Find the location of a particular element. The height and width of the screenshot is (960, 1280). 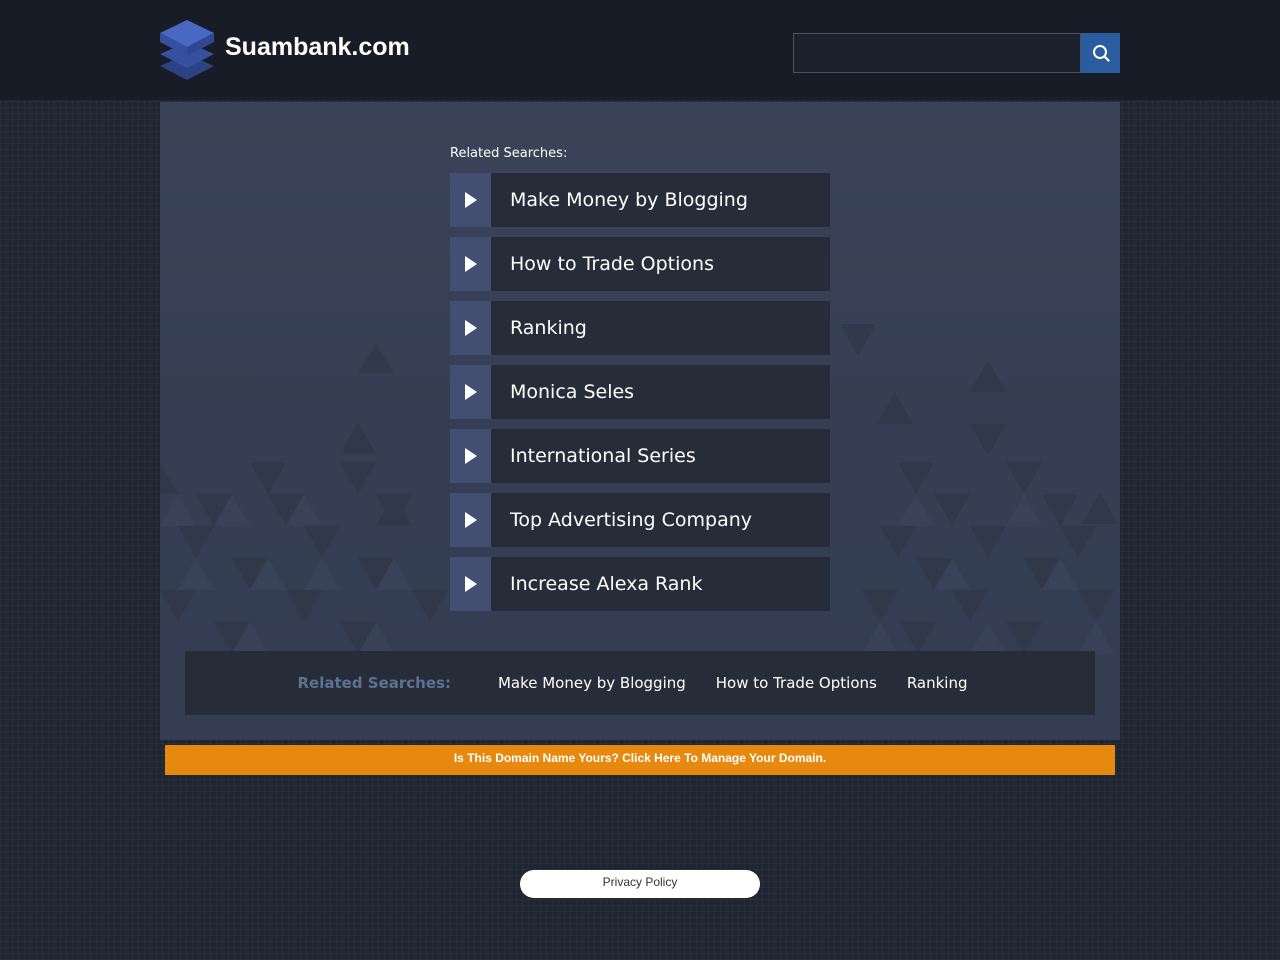

related-link-6: Top Advertising Company is located at coordinates (640, 520).